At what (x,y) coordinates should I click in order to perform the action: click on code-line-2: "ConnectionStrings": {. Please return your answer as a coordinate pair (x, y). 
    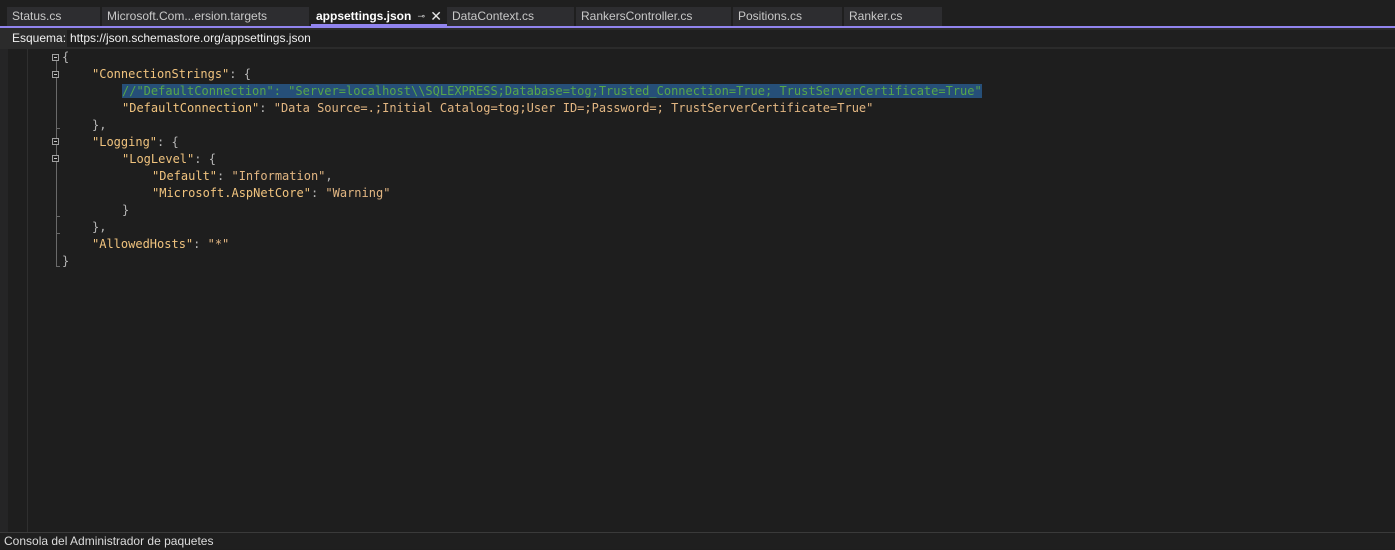
    Looking at the image, I should click on (171, 74).